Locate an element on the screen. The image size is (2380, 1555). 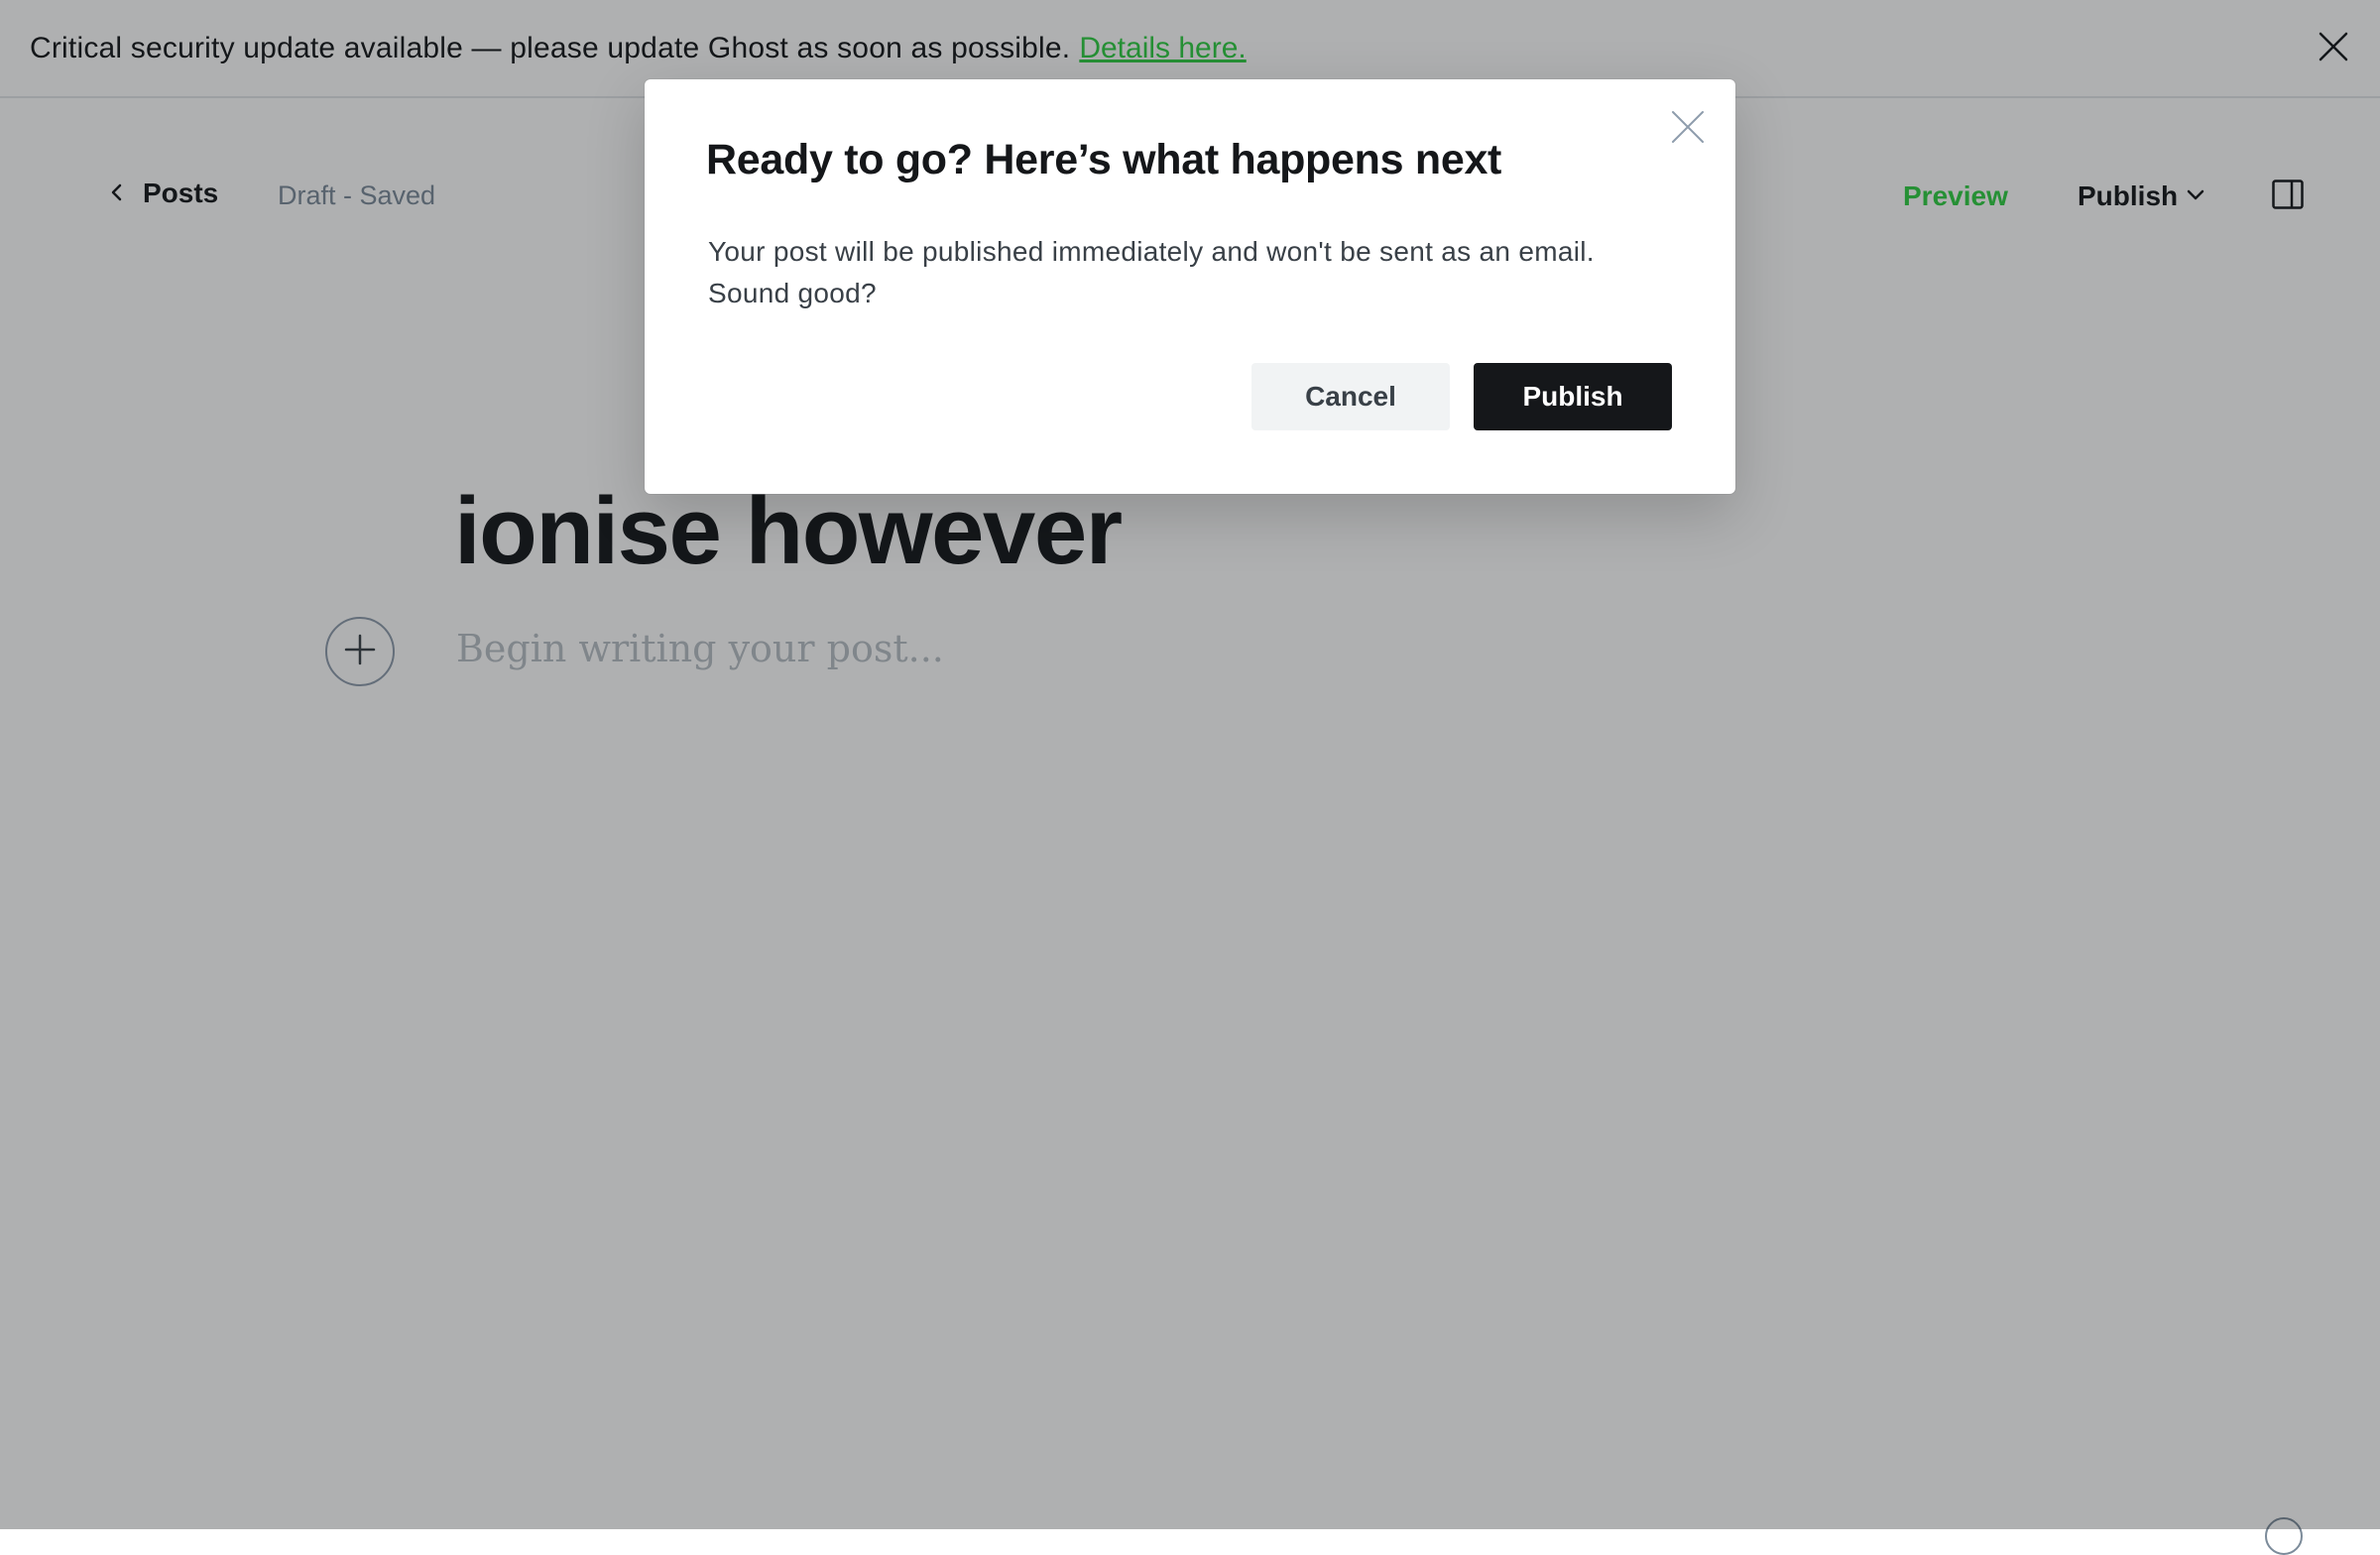
close-icon is located at coordinates (1688, 127).